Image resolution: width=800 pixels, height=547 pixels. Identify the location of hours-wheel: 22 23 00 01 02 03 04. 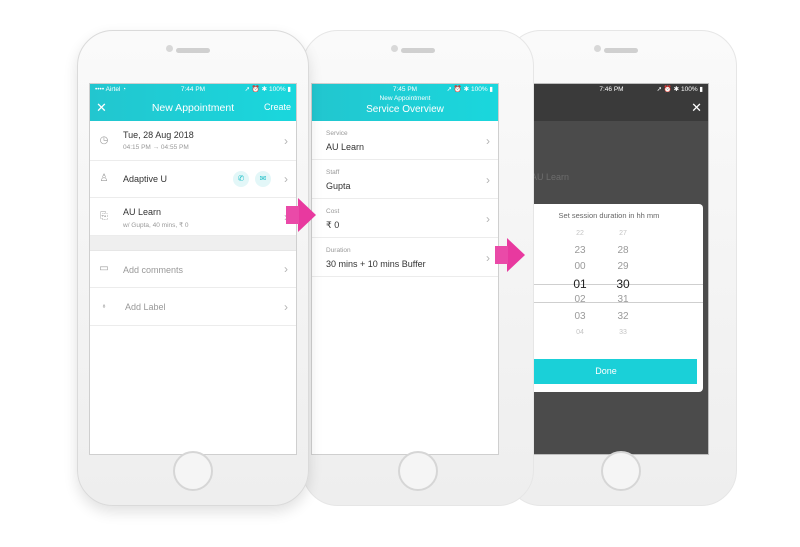
(580, 284).